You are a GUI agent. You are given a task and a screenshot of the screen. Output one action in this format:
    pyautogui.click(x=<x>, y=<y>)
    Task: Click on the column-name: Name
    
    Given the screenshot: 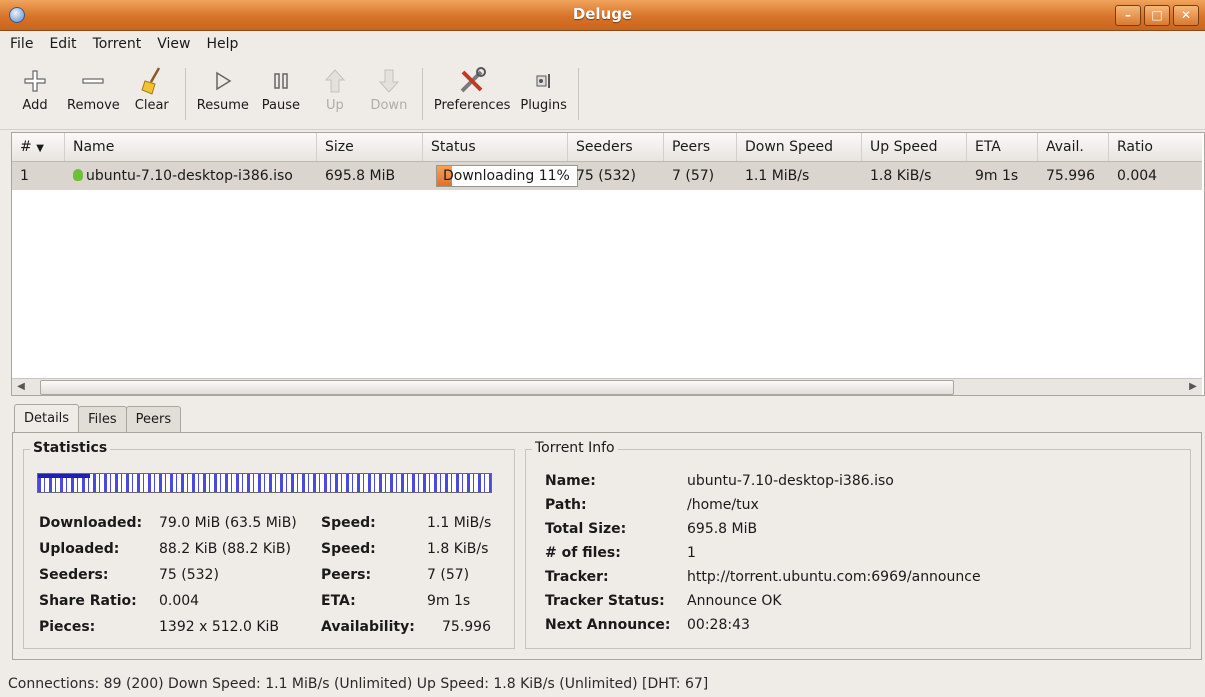 What is the action you would take?
    pyautogui.click(x=191, y=147)
    